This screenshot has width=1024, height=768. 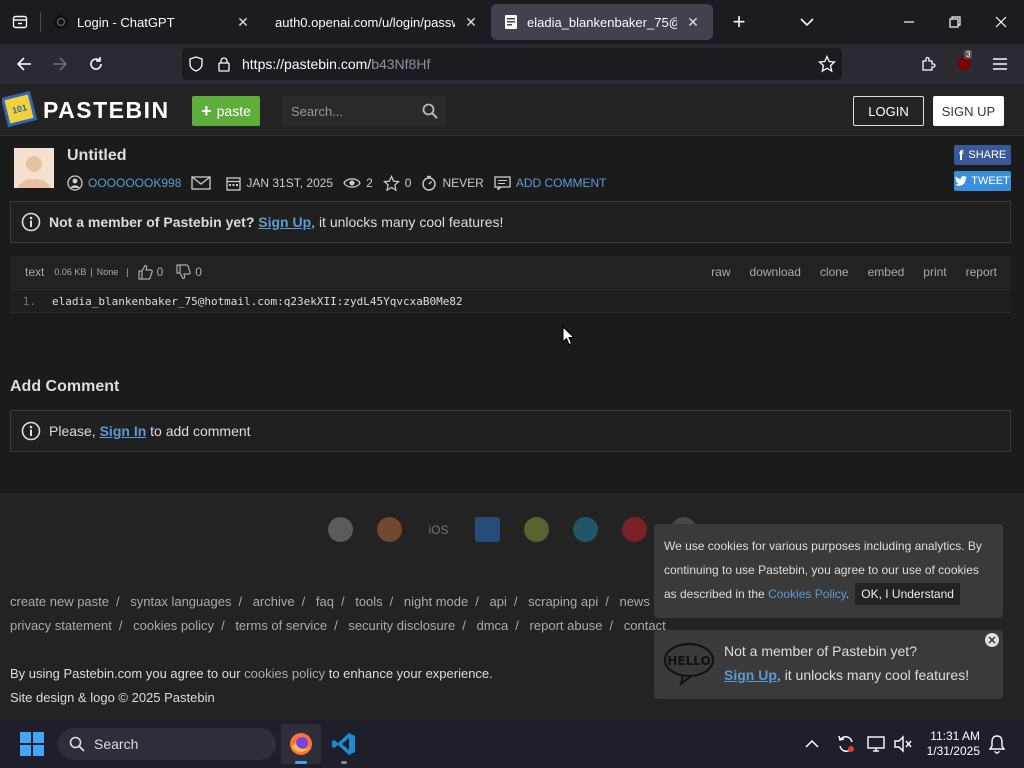 What do you see at coordinates (24, 64) in the screenshot?
I see `back-button` at bounding box center [24, 64].